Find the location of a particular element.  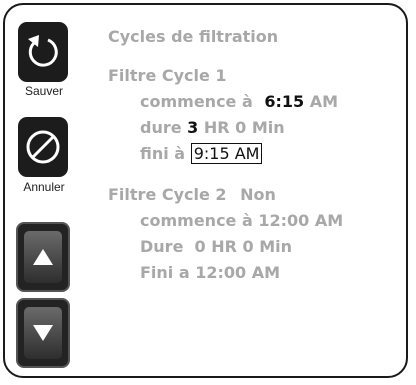

cycle1-duration-hours: 3 is located at coordinates (192, 127).